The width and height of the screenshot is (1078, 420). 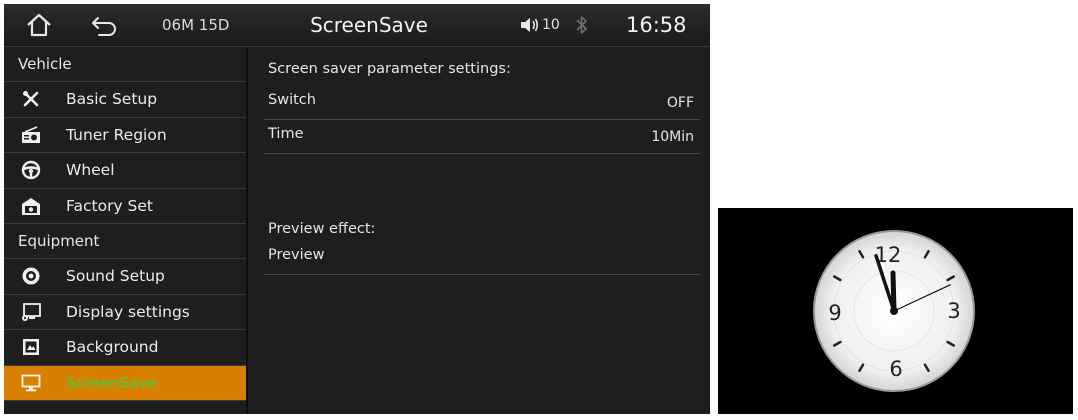 I want to click on time-setting-row: Time 10Min, so click(x=482, y=136).